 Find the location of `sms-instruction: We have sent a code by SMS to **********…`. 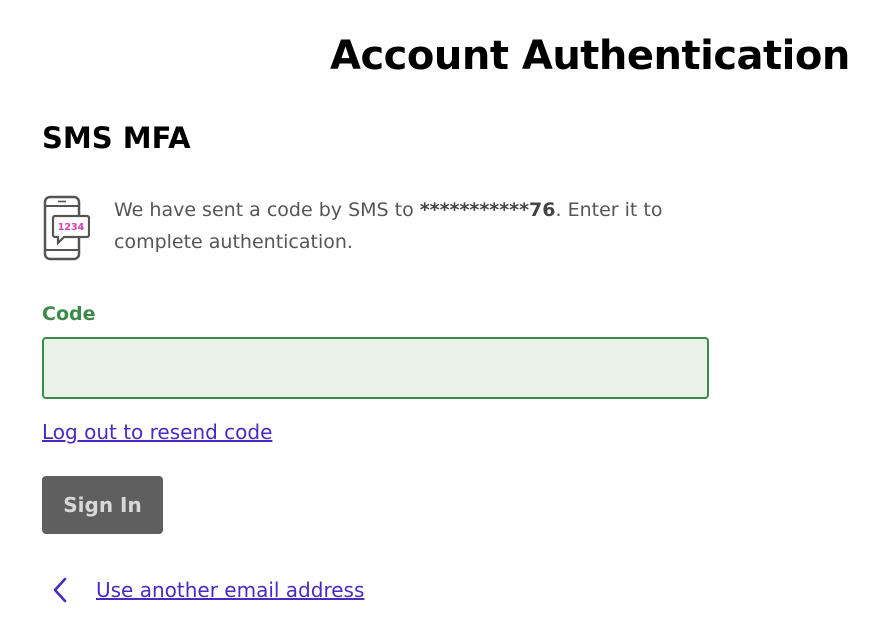

sms-instruction: We have sent a code by SMS to **********… is located at coordinates (408, 226).